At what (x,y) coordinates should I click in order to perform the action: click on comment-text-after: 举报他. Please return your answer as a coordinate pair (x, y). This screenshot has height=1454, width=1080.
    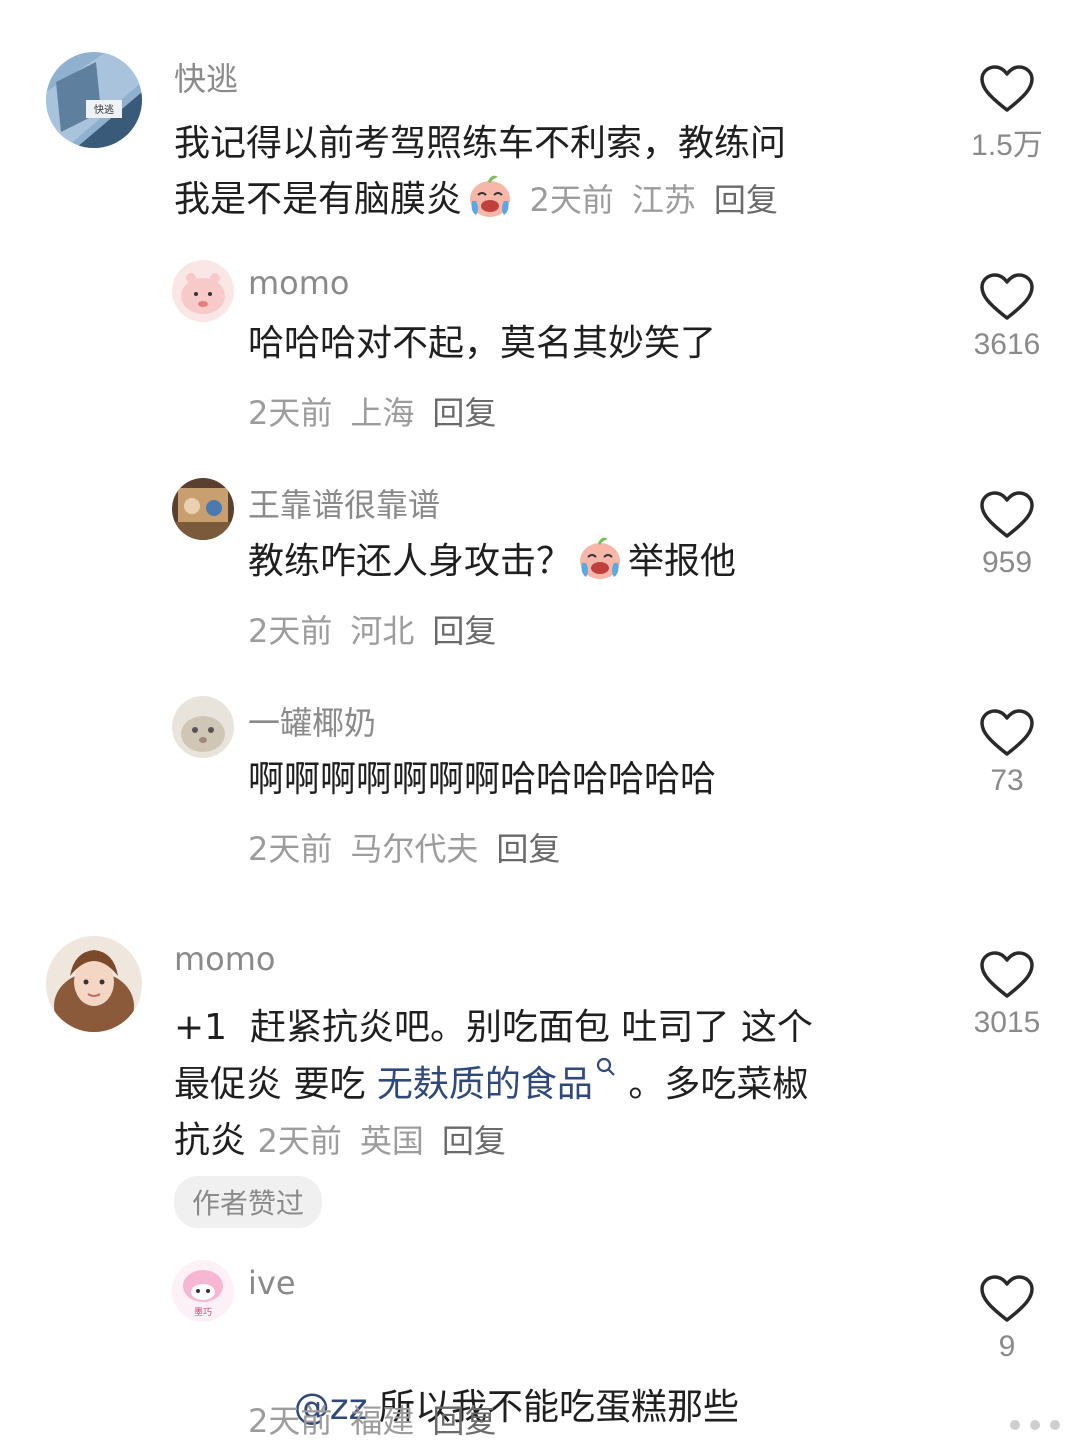
    Looking at the image, I should click on (682, 561).